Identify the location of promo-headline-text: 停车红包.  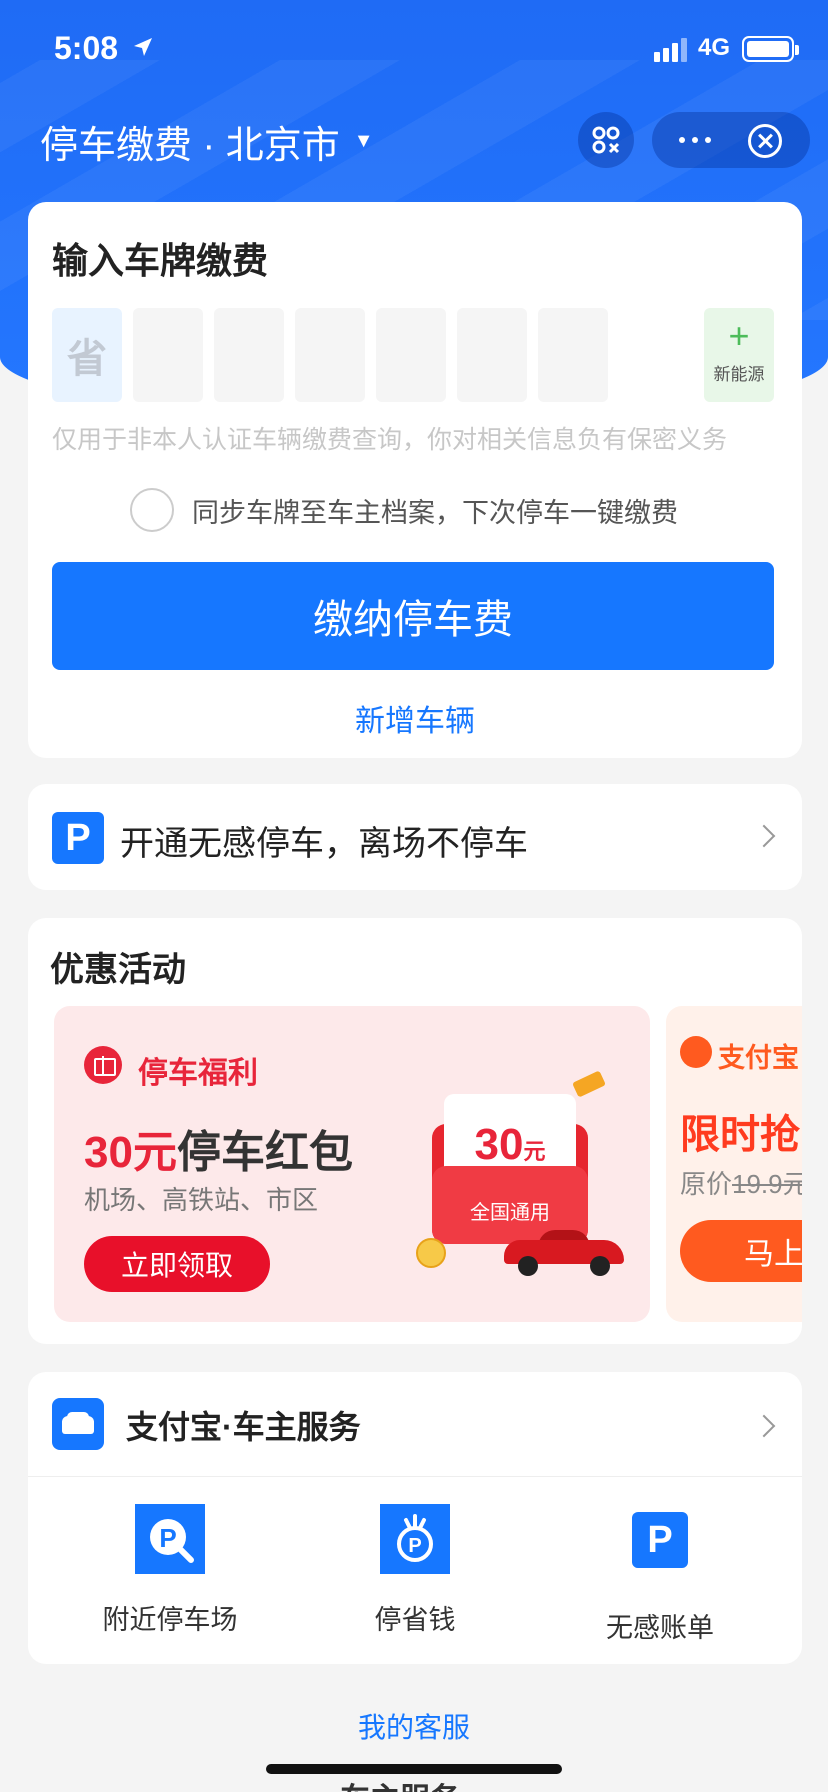
(264, 1152).